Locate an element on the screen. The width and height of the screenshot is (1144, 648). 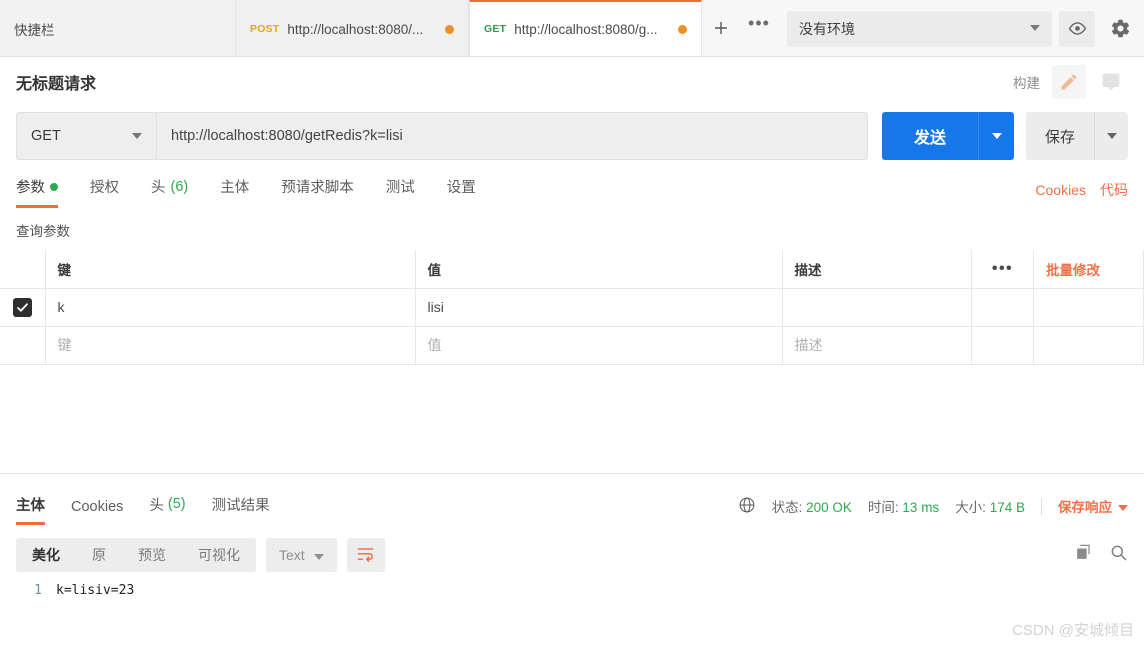
copy-icon is located at coordinates (1083, 551).